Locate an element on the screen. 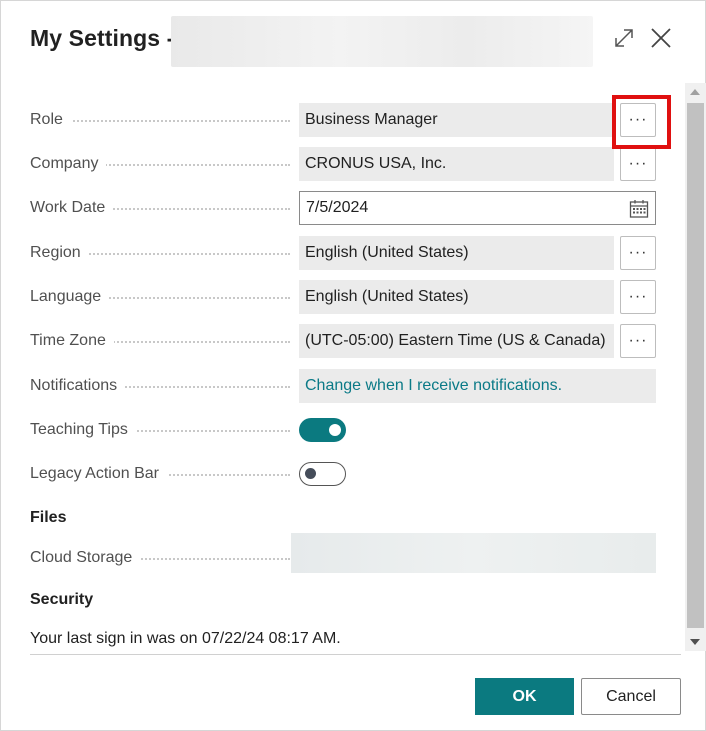 The width and height of the screenshot is (706, 731). language-label: Language is located at coordinates (70, 297).